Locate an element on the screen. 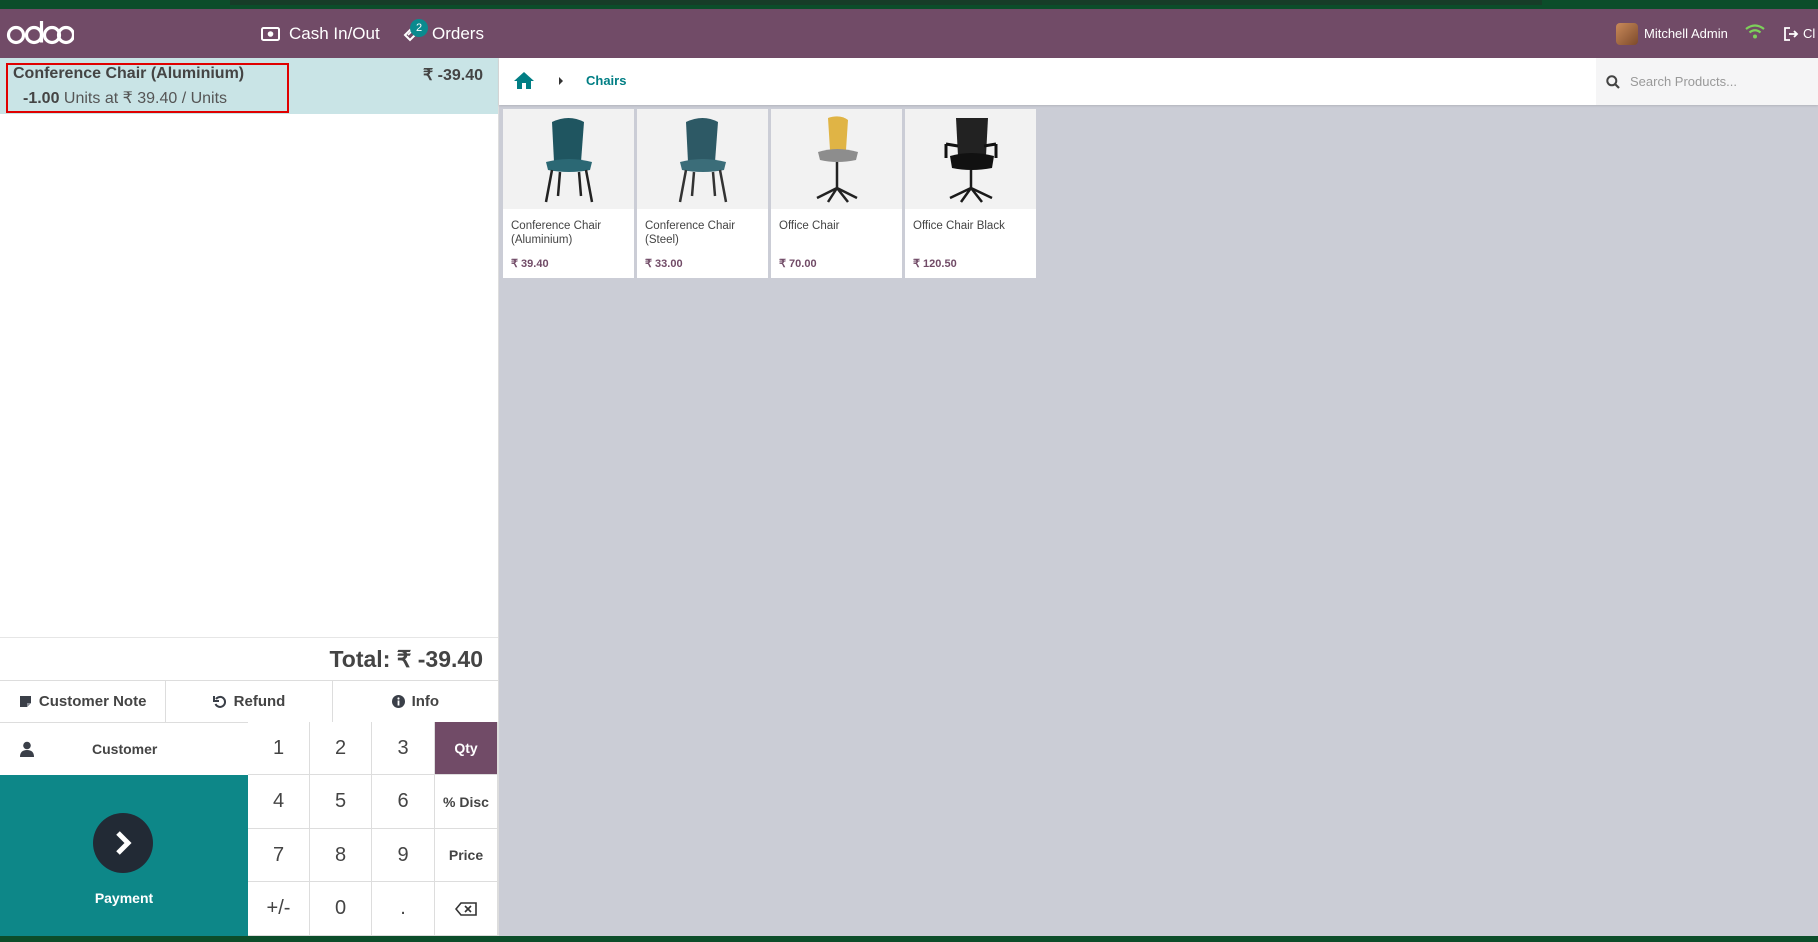 Image resolution: width=1818 pixels, height=942 pixels. orders-button: 2 Orders is located at coordinates (443, 33).